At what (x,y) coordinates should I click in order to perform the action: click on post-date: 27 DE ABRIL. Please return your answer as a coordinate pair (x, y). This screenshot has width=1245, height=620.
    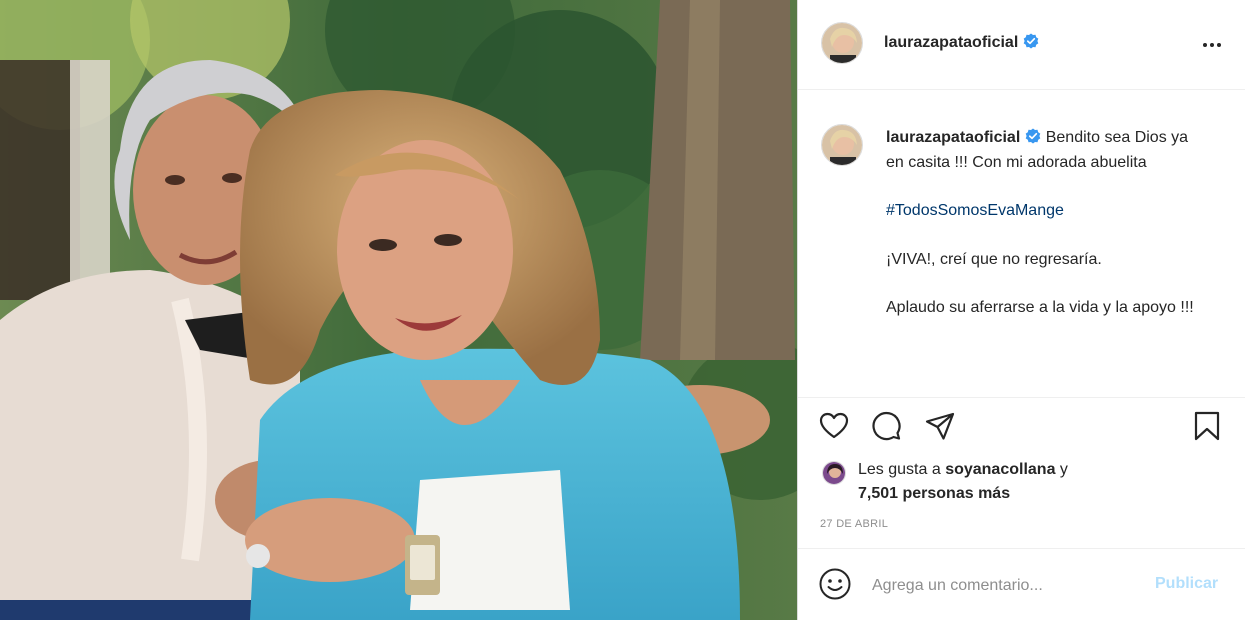
    Looking at the image, I should click on (854, 524).